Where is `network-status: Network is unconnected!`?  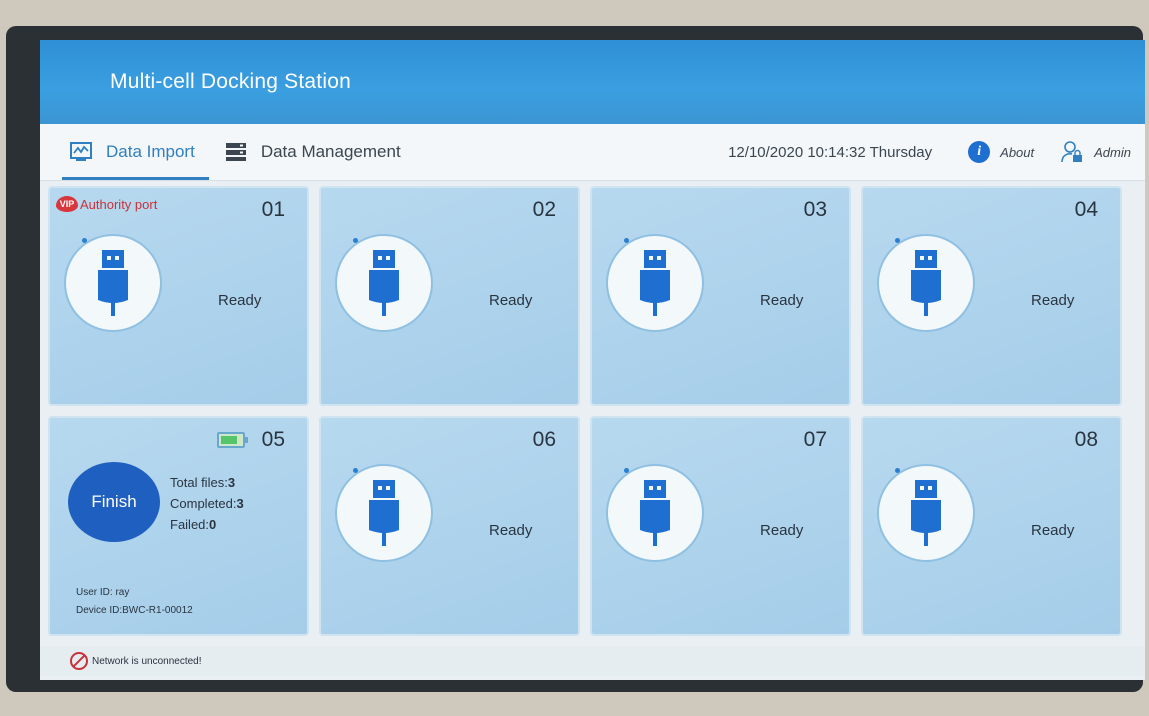 network-status: Network is unconnected! is located at coordinates (147, 661).